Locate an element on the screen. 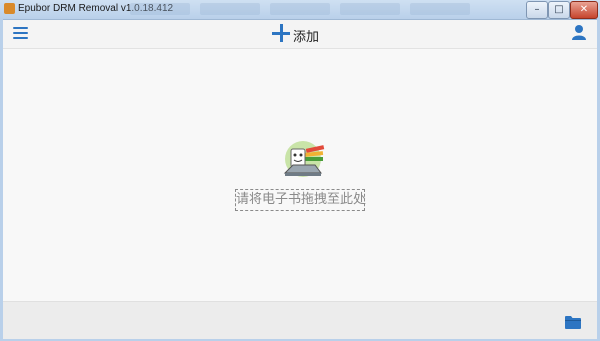  add-button-label: 添加 is located at coordinates (306, 37).